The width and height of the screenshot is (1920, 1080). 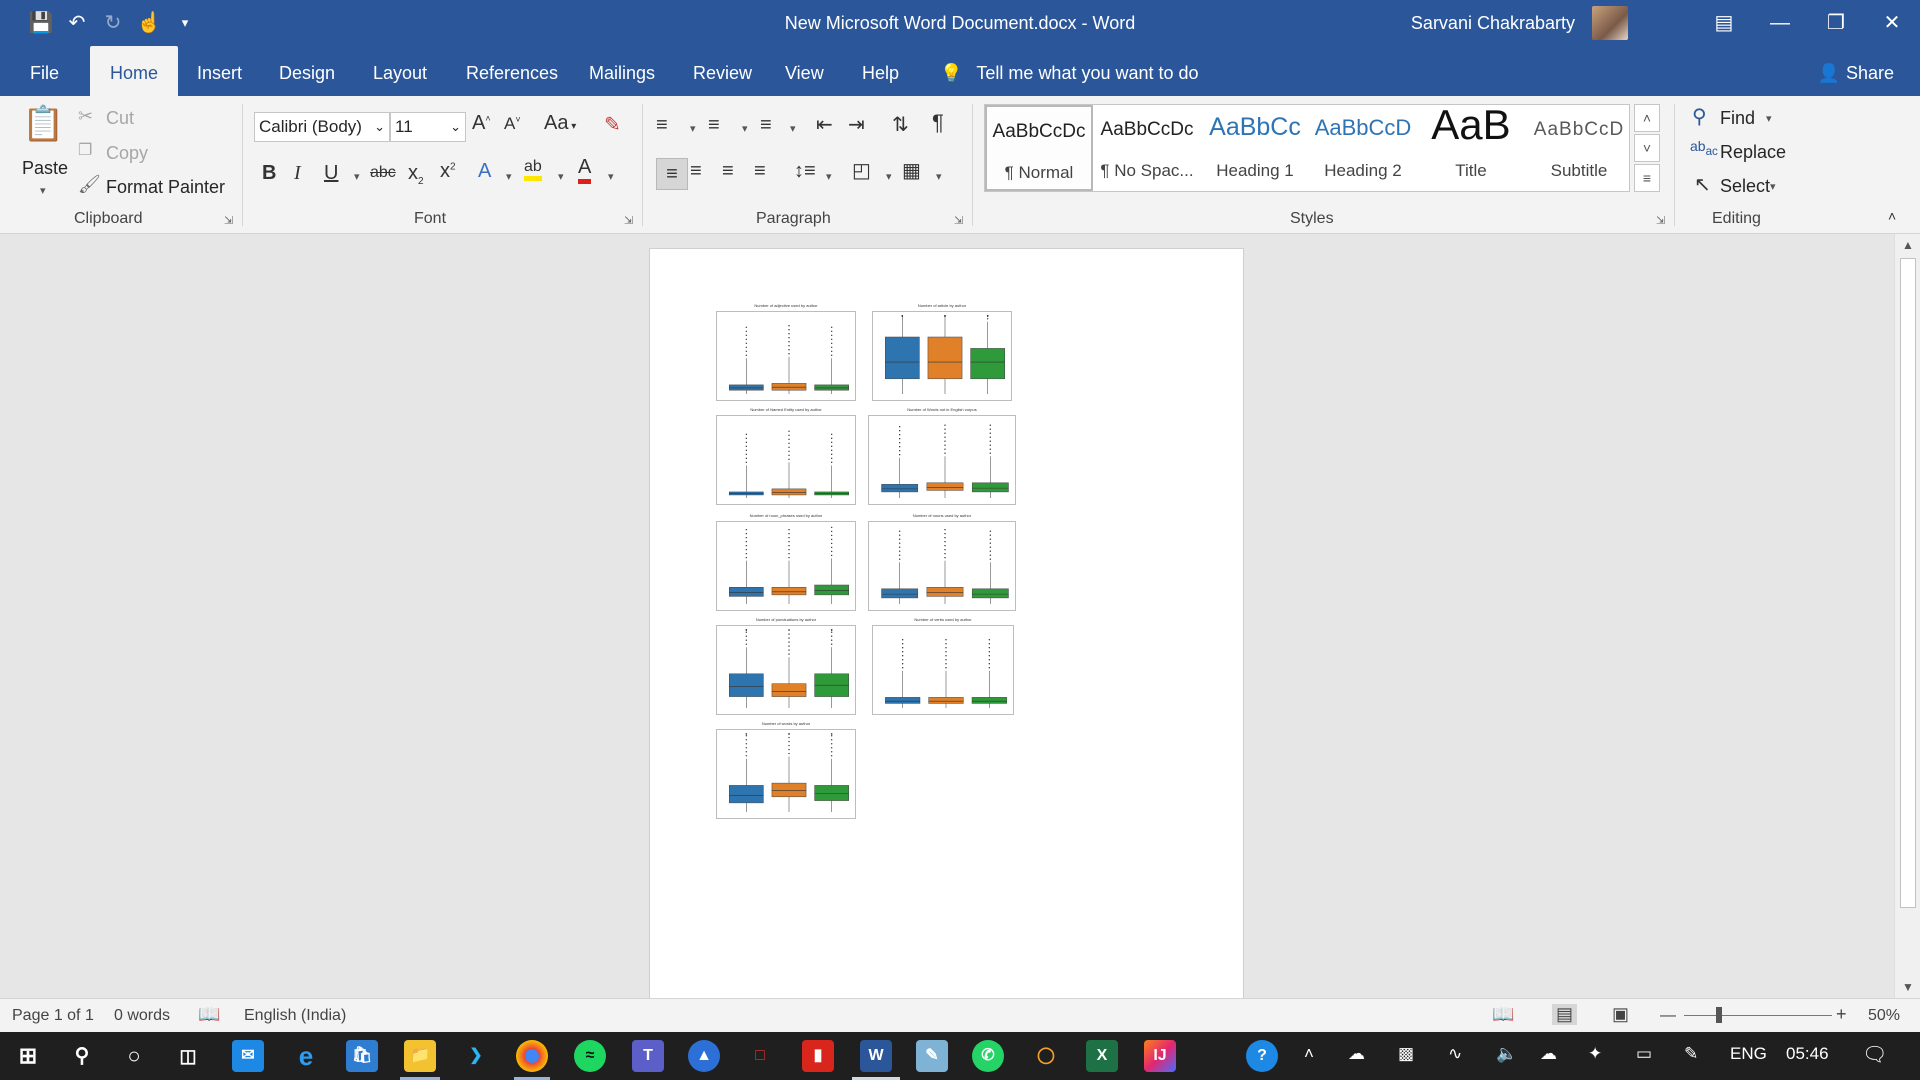 What do you see at coordinates (1841, 1014) in the screenshot?
I see `zoom-in-icon: +` at bounding box center [1841, 1014].